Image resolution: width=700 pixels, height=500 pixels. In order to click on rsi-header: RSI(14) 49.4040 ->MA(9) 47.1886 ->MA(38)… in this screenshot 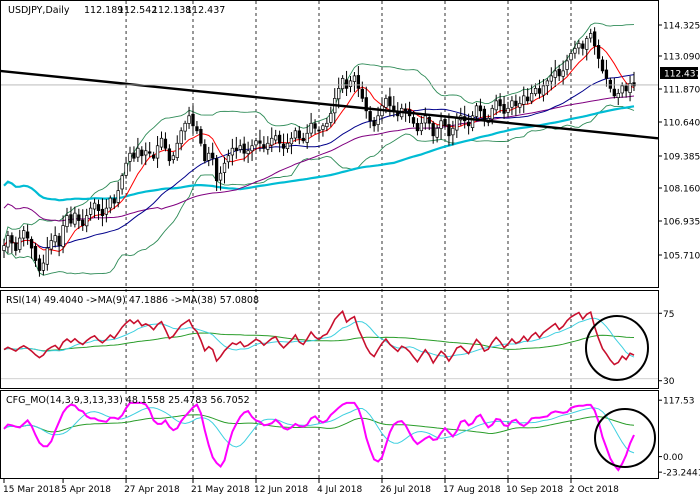, I will do `click(132, 300)`.